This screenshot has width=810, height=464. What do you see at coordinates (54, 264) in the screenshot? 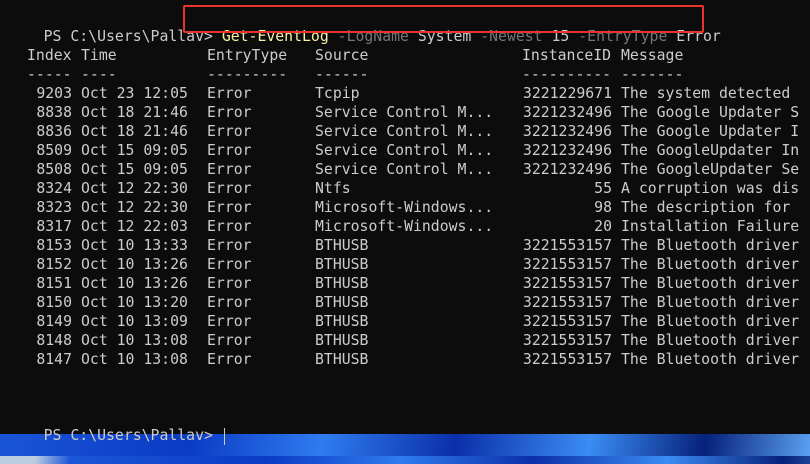
I see `cell-index: 8152` at bounding box center [54, 264].